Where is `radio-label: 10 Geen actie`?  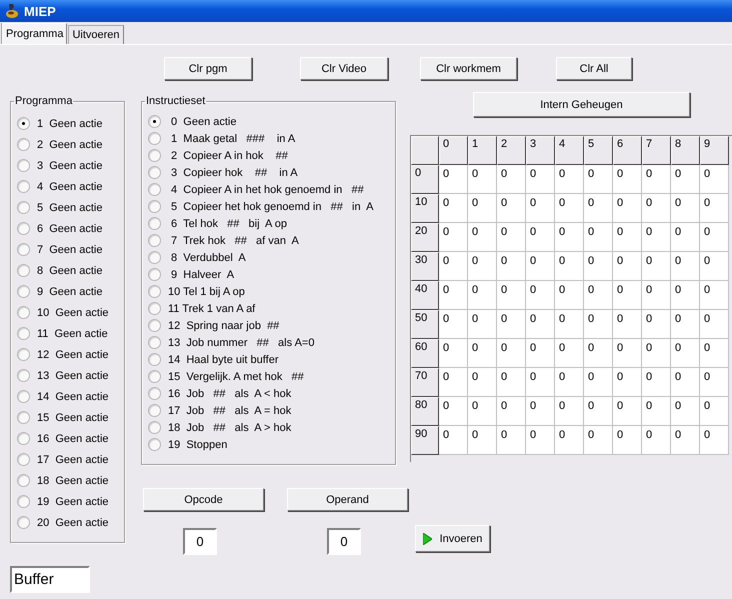 radio-label: 10 Geen actie is located at coordinates (73, 312).